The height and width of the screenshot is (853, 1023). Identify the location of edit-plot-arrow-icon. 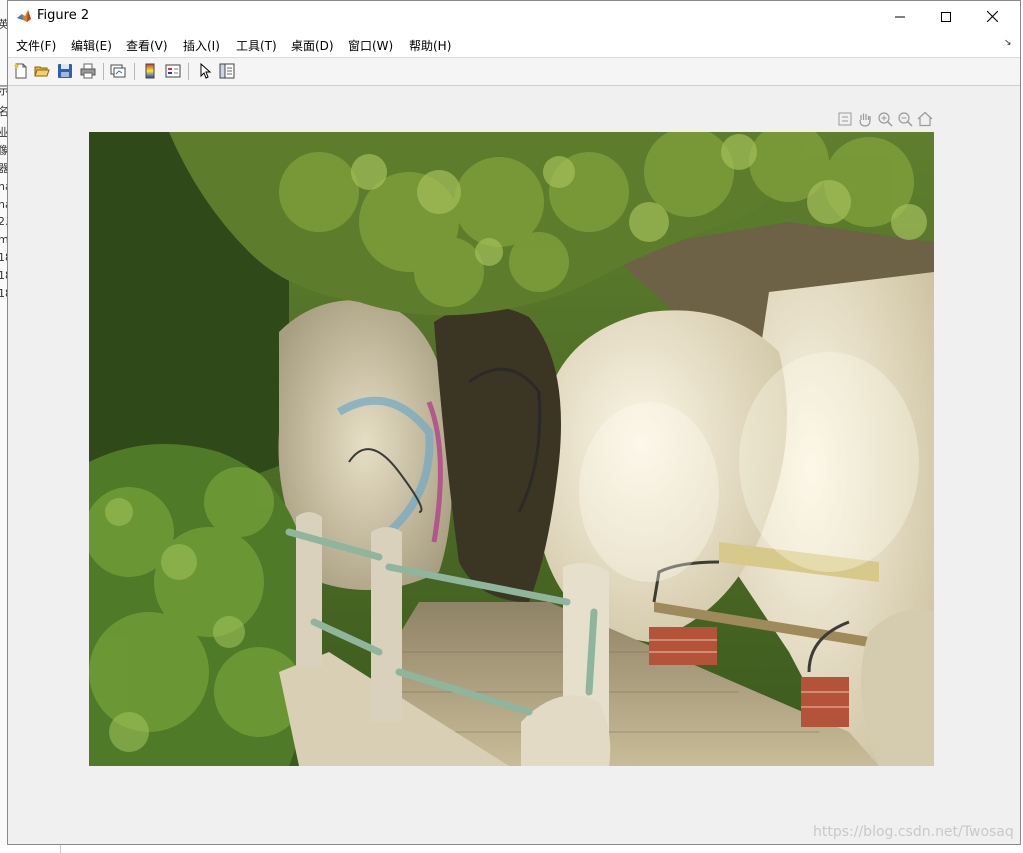
(206, 71).